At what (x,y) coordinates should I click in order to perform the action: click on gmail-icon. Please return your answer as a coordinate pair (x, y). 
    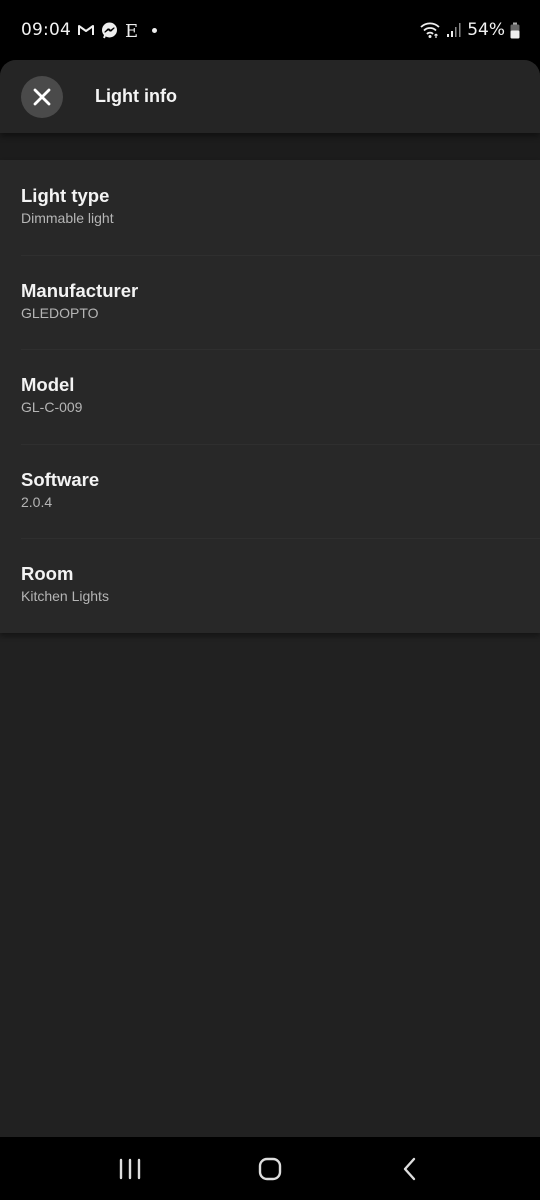
    Looking at the image, I should click on (86, 30).